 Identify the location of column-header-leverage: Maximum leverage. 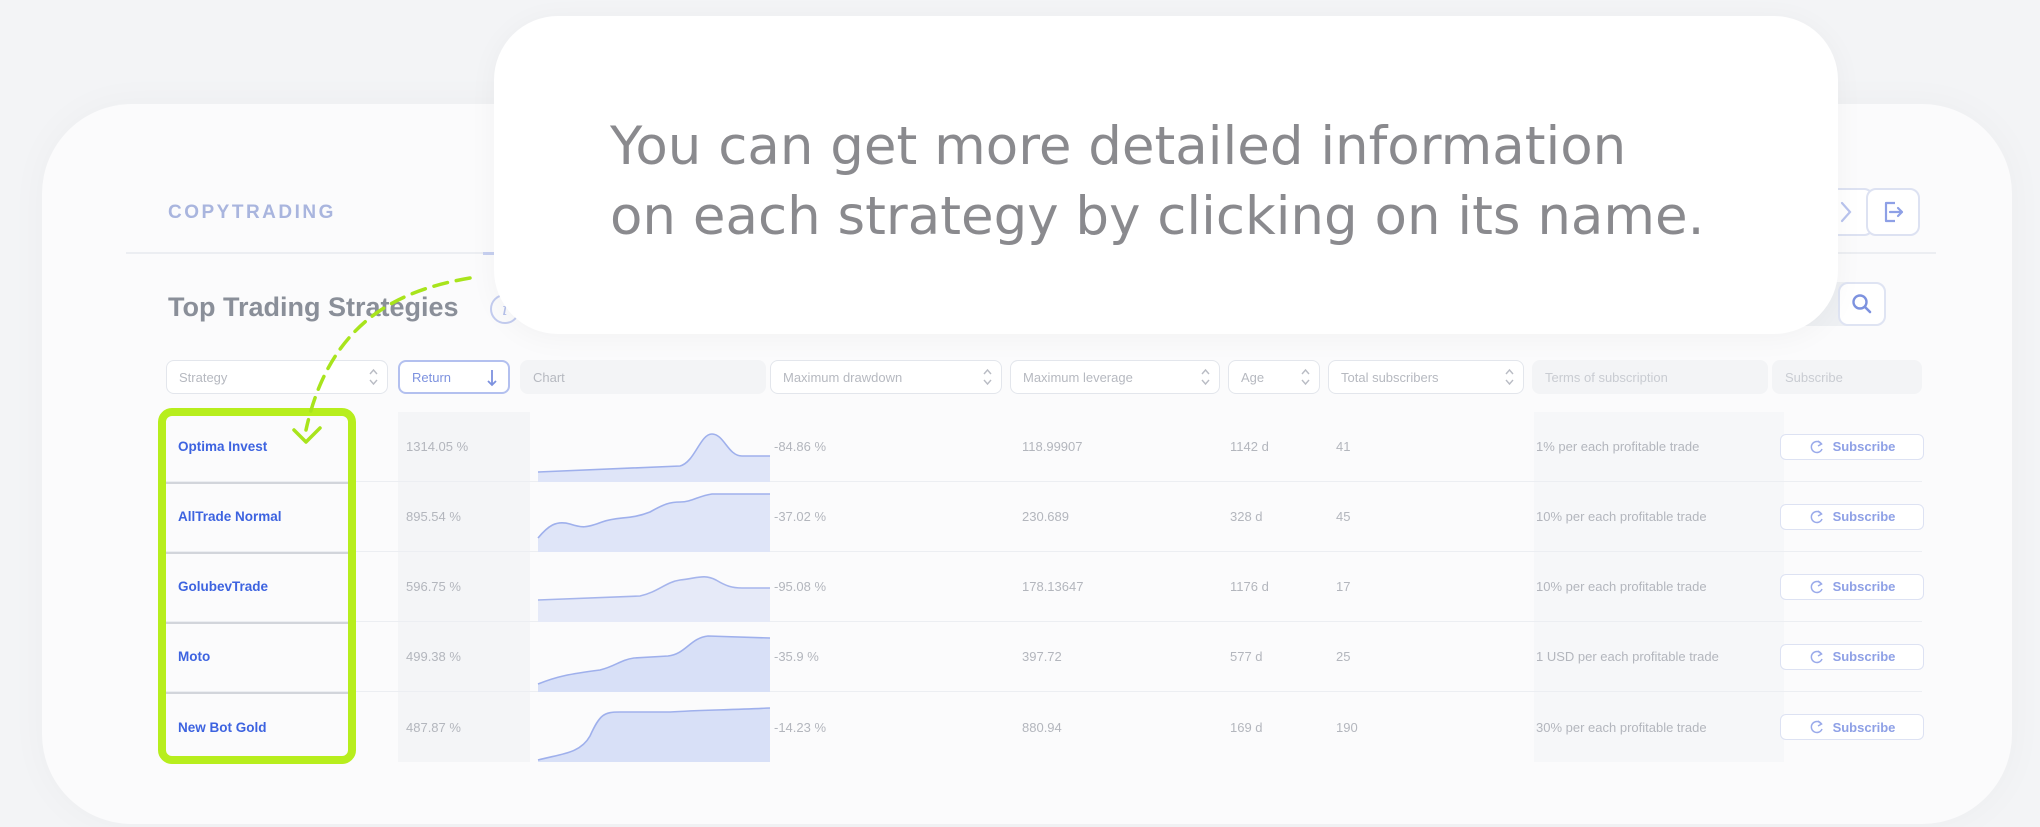
(1115, 377).